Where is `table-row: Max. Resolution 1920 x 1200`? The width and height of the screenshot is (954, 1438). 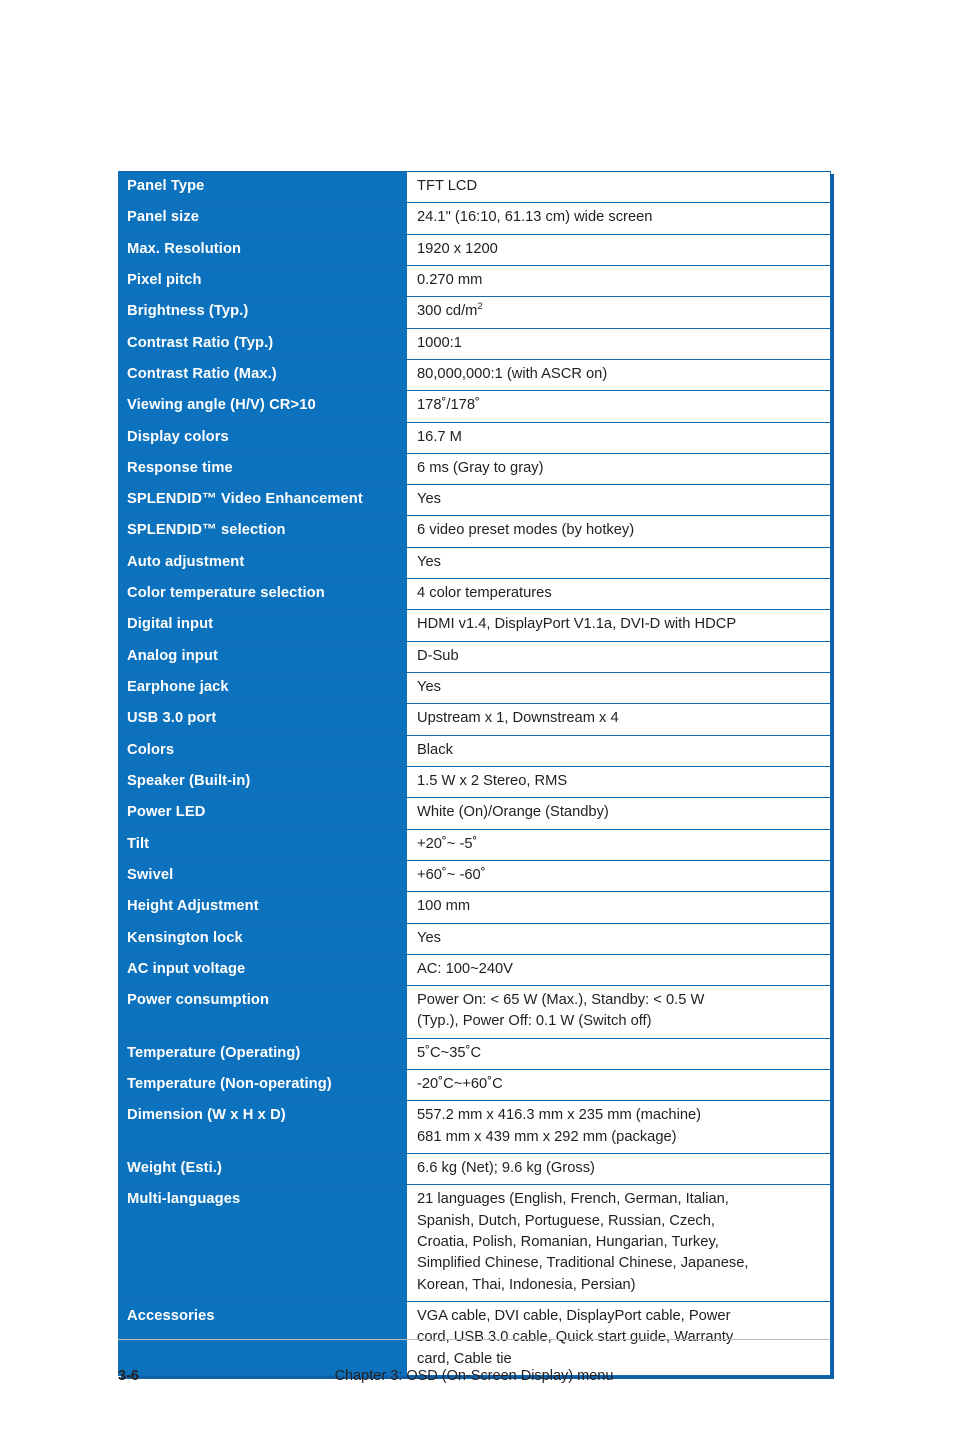
table-row: Max. Resolution 1920 x 1200 is located at coordinates (474, 249).